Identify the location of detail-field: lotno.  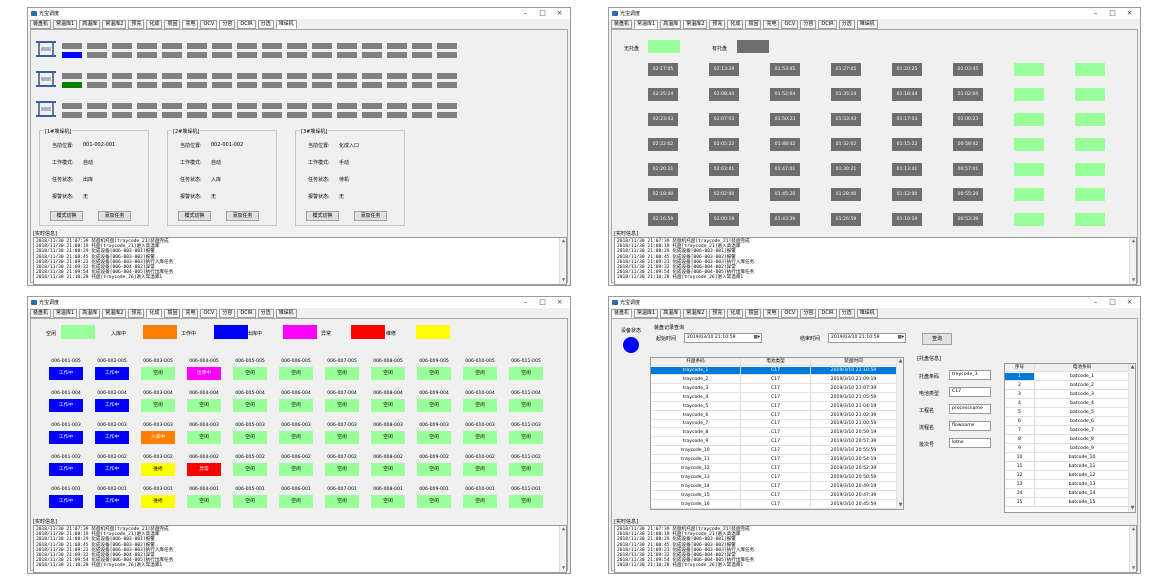
(970, 443).